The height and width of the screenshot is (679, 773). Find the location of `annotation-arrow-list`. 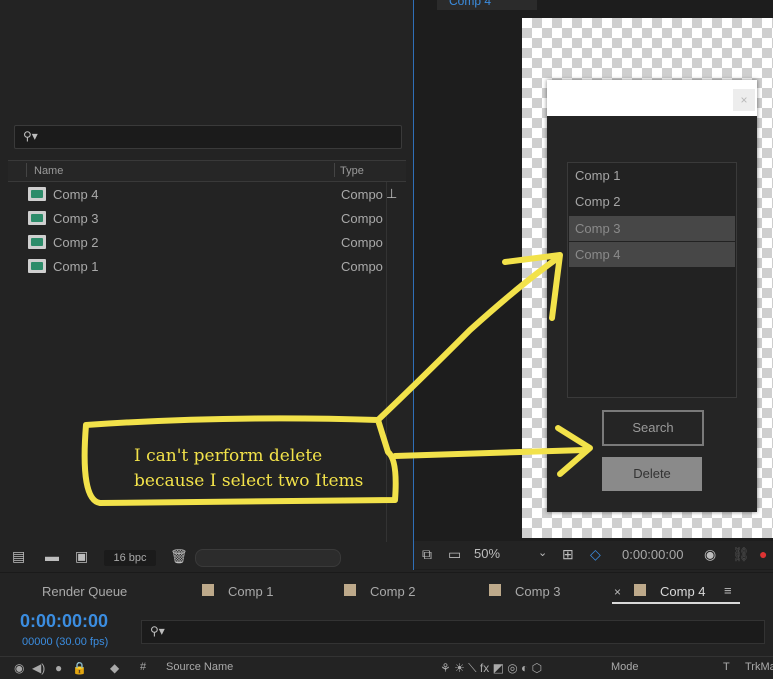

annotation-arrow-list is located at coordinates (466, 340).